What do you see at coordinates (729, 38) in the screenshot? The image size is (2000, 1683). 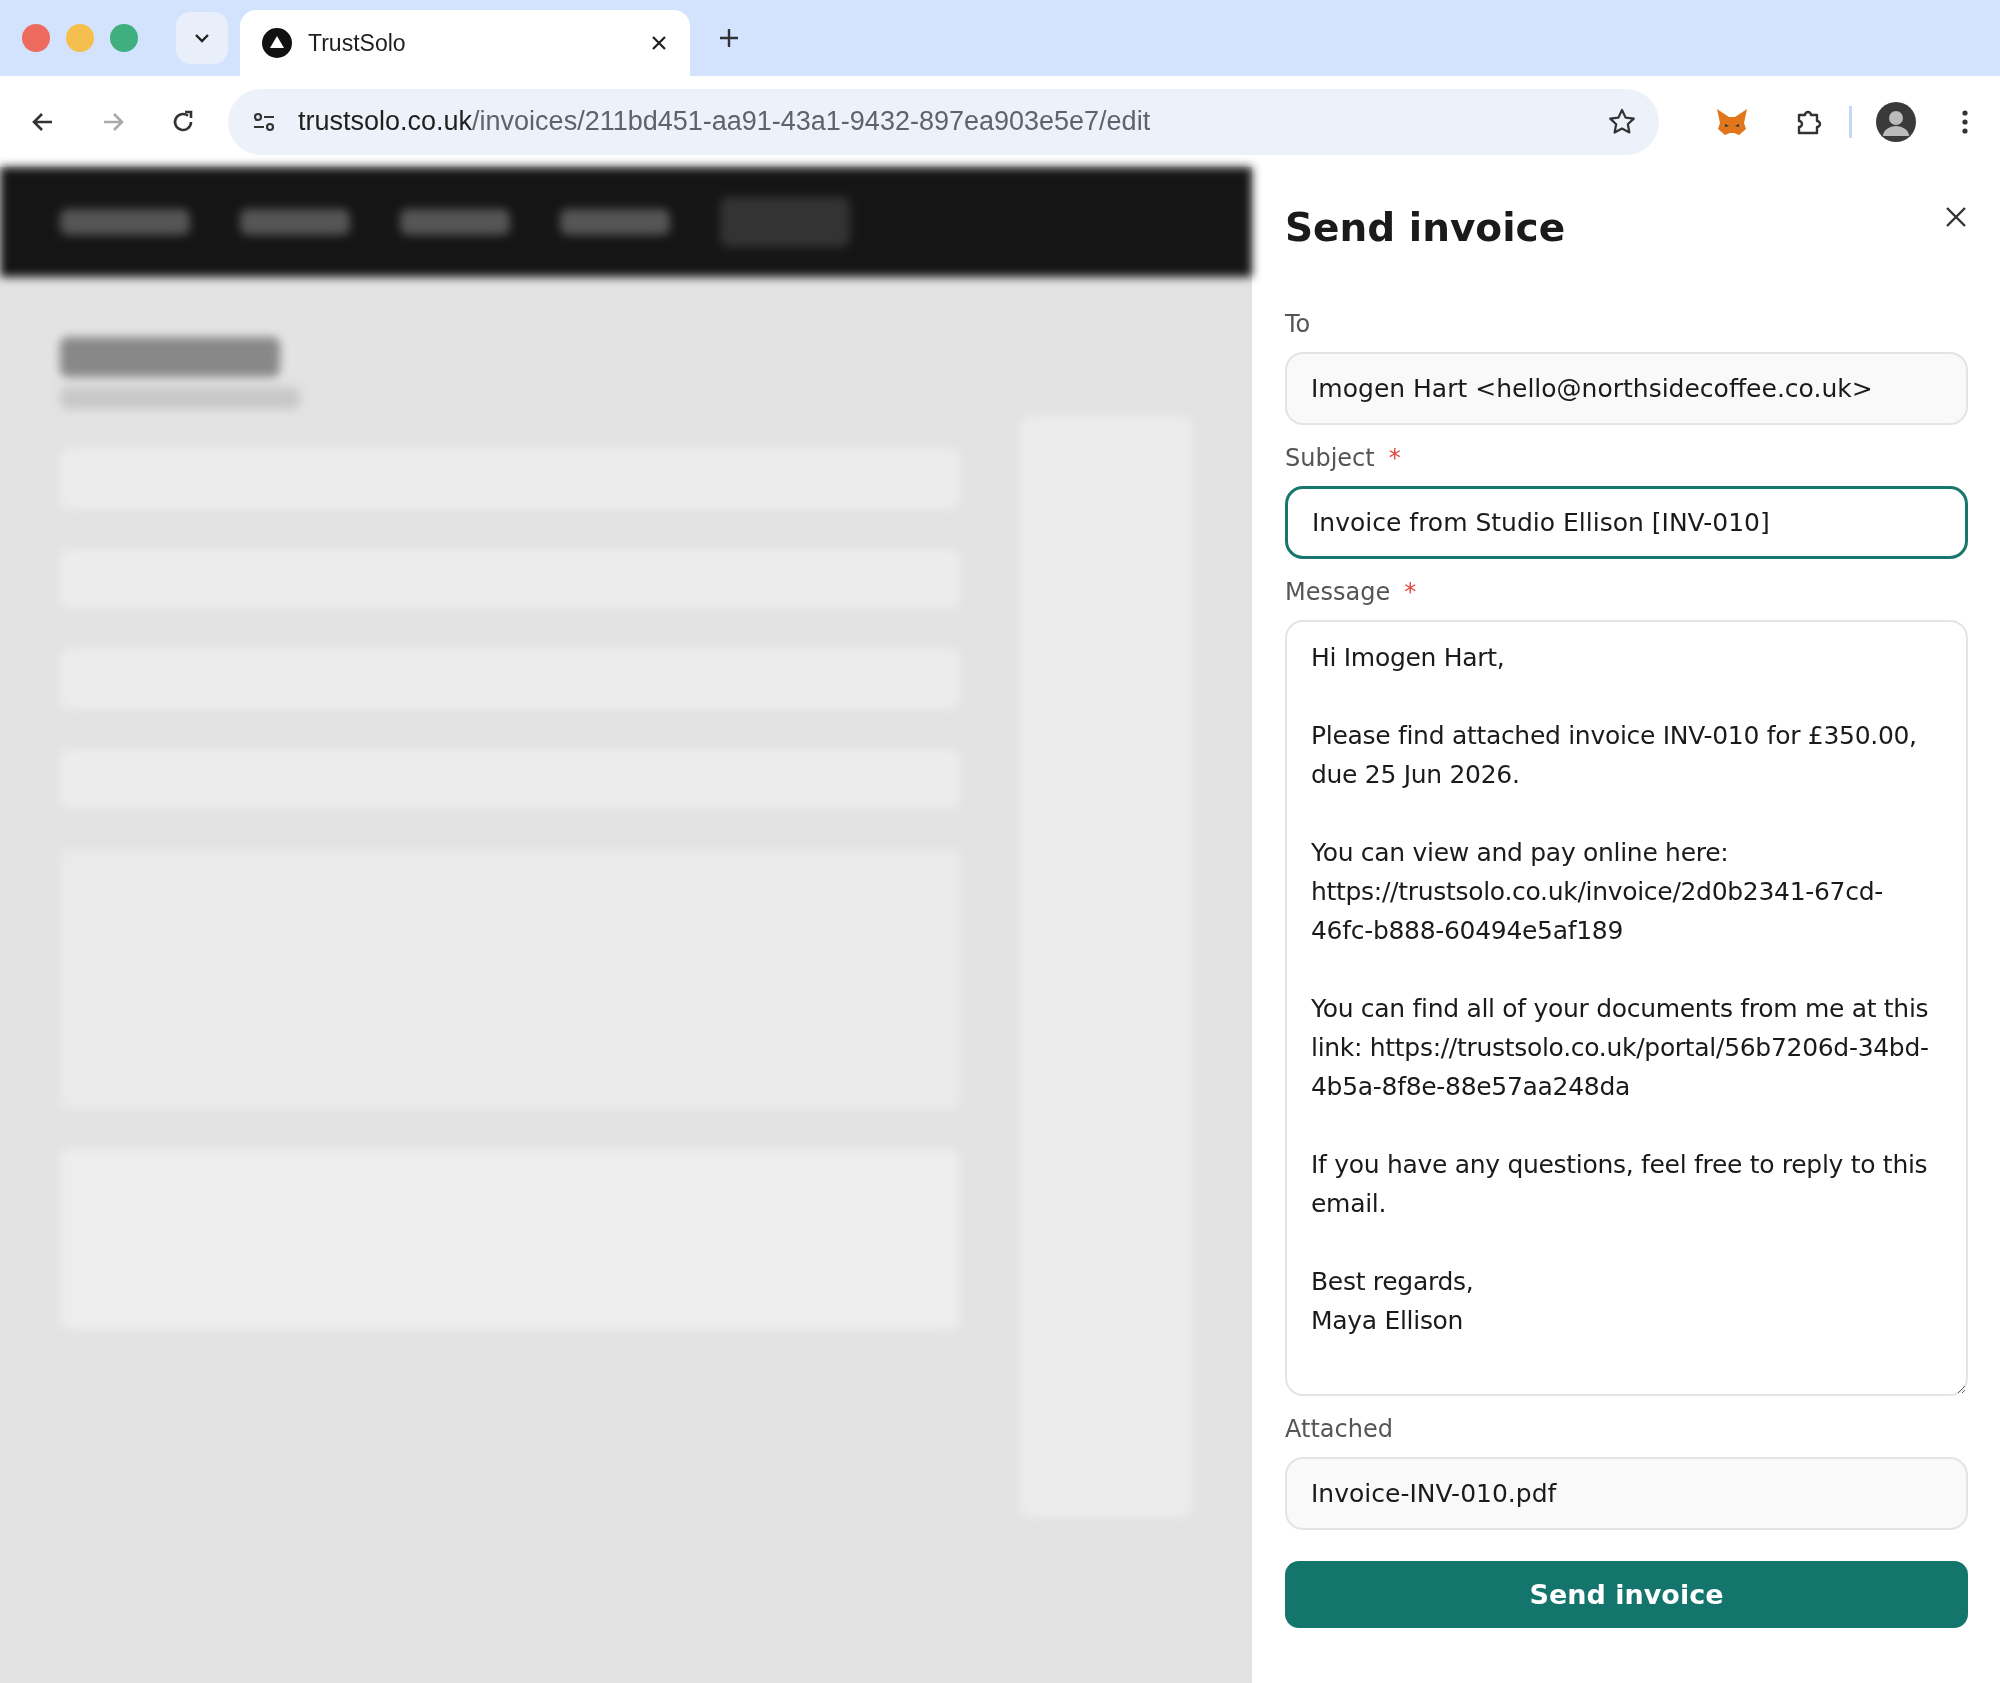 I see `new-tab-icon` at bounding box center [729, 38].